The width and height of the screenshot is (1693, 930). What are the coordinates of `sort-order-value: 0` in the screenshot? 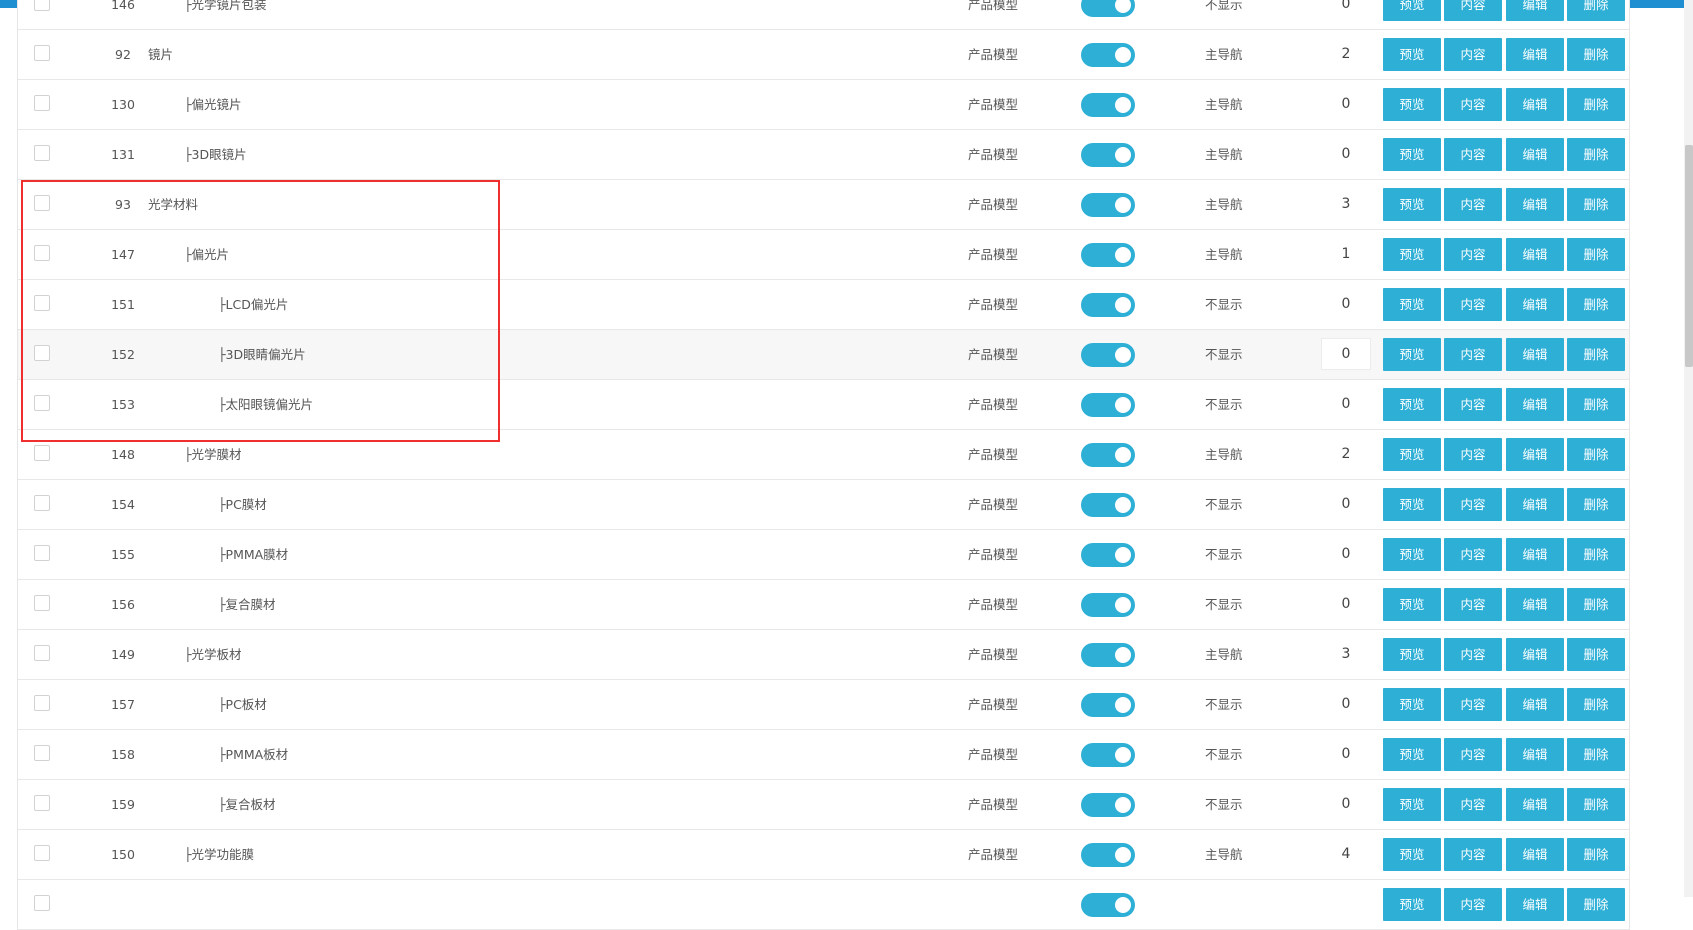 It's located at (1346, 354).